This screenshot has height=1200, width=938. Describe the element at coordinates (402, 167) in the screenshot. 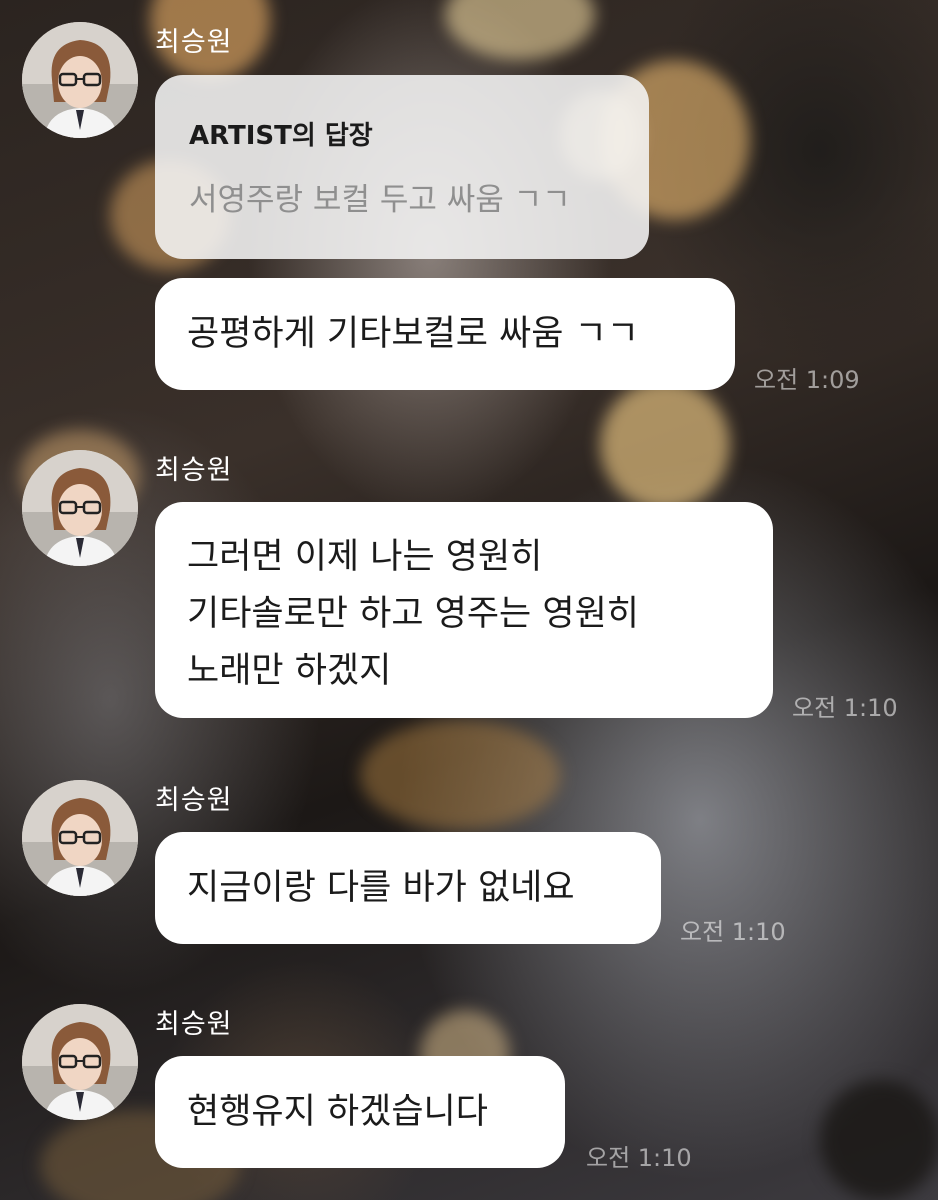

I see `reply-quote-bubble: ARTIST의 답장 서영주랑 보컬 두고 싸움 ㄱㄱ` at that location.